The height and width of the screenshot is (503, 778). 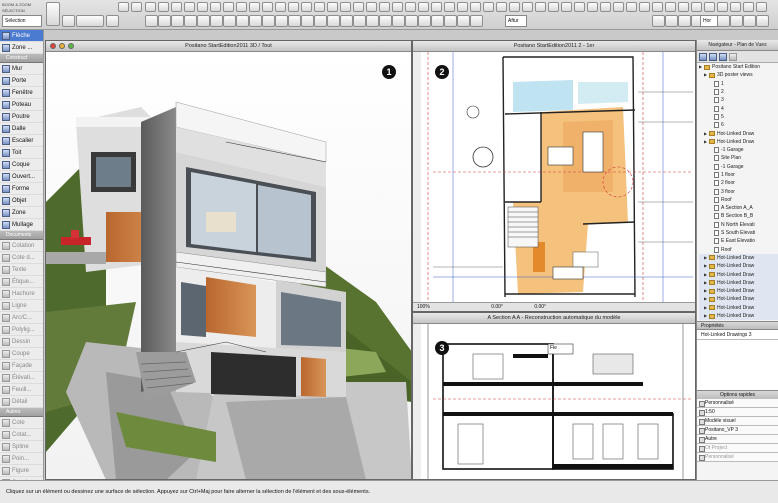 I want to click on palette-tool-item: Ligne, so click(x=21, y=306).